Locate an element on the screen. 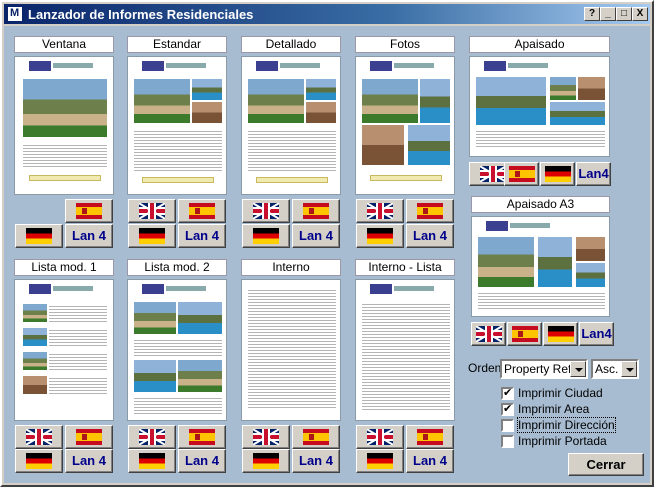  lista2-lan-button: Lan 4 is located at coordinates (202, 461).